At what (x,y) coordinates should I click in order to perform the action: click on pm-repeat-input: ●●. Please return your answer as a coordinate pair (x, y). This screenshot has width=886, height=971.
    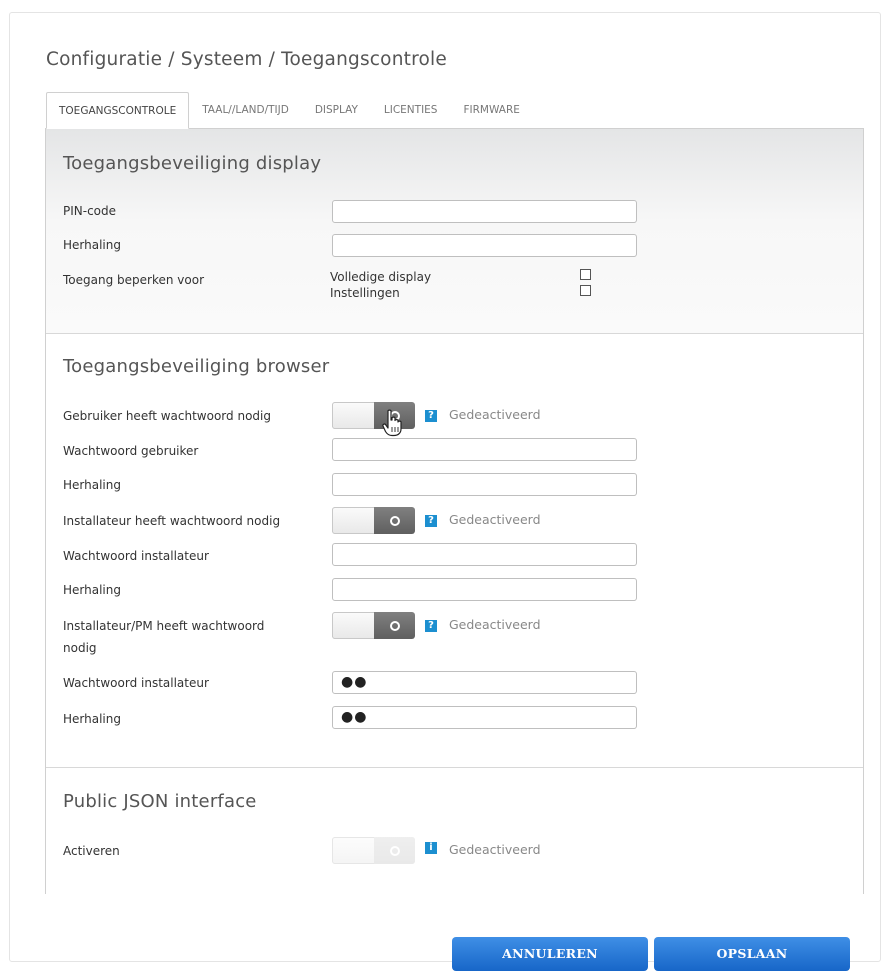
    Looking at the image, I should click on (484, 717).